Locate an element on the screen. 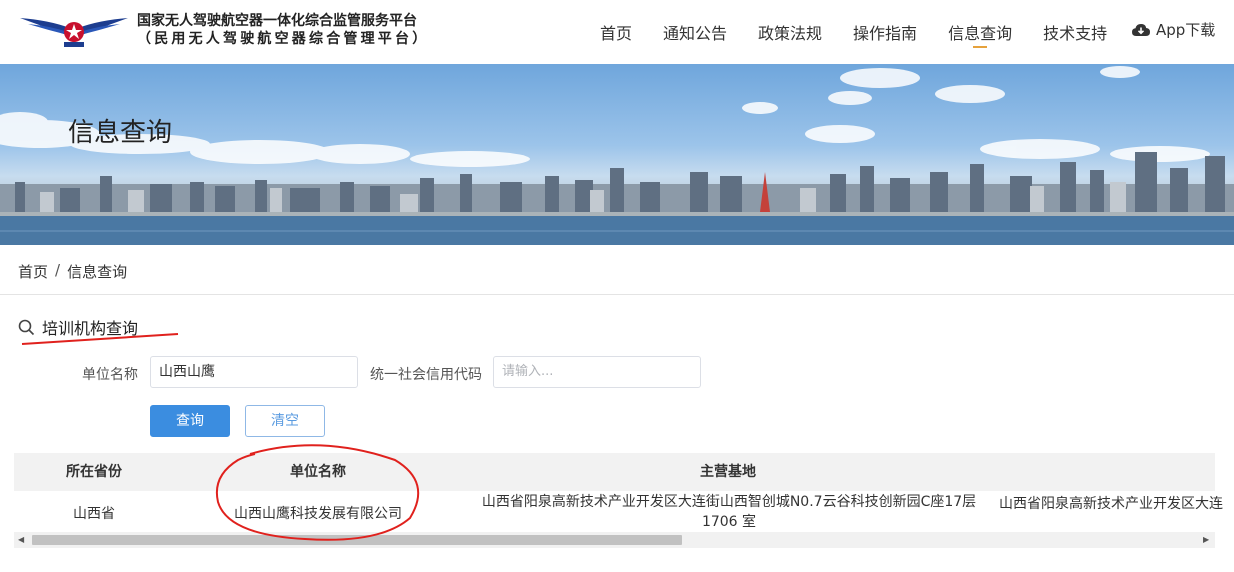  unit-name-label: 单位名称 is located at coordinates (110, 375).